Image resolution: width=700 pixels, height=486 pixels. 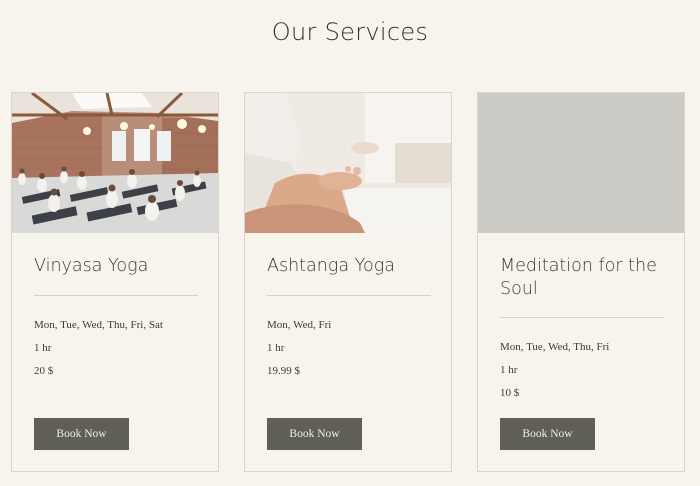 What do you see at coordinates (115, 163) in the screenshot?
I see `service-image-yoga-class` at bounding box center [115, 163].